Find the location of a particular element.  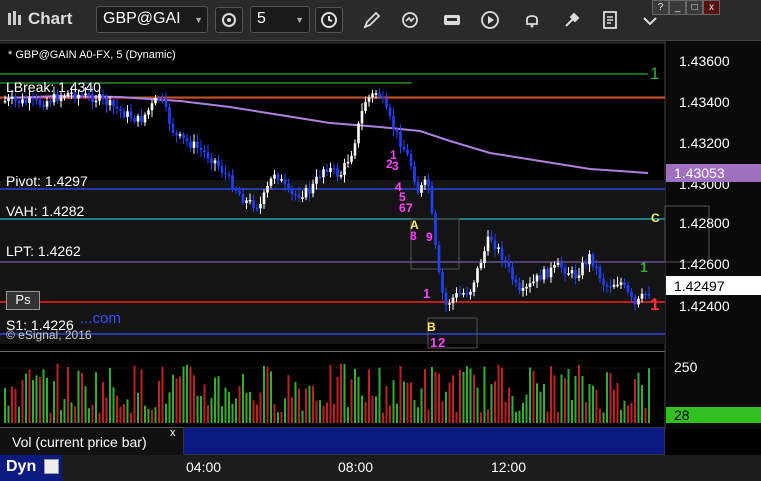

settings-button is located at coordinates (229, 20).